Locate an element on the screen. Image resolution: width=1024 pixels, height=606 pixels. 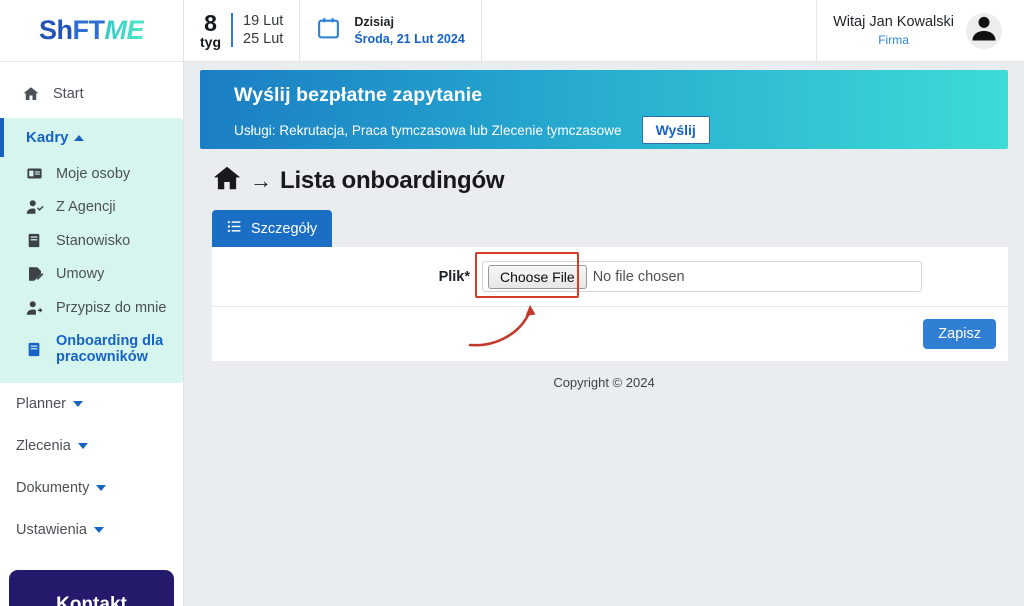
kontakt-card: Kontakt is located at coordinates (91, 588).